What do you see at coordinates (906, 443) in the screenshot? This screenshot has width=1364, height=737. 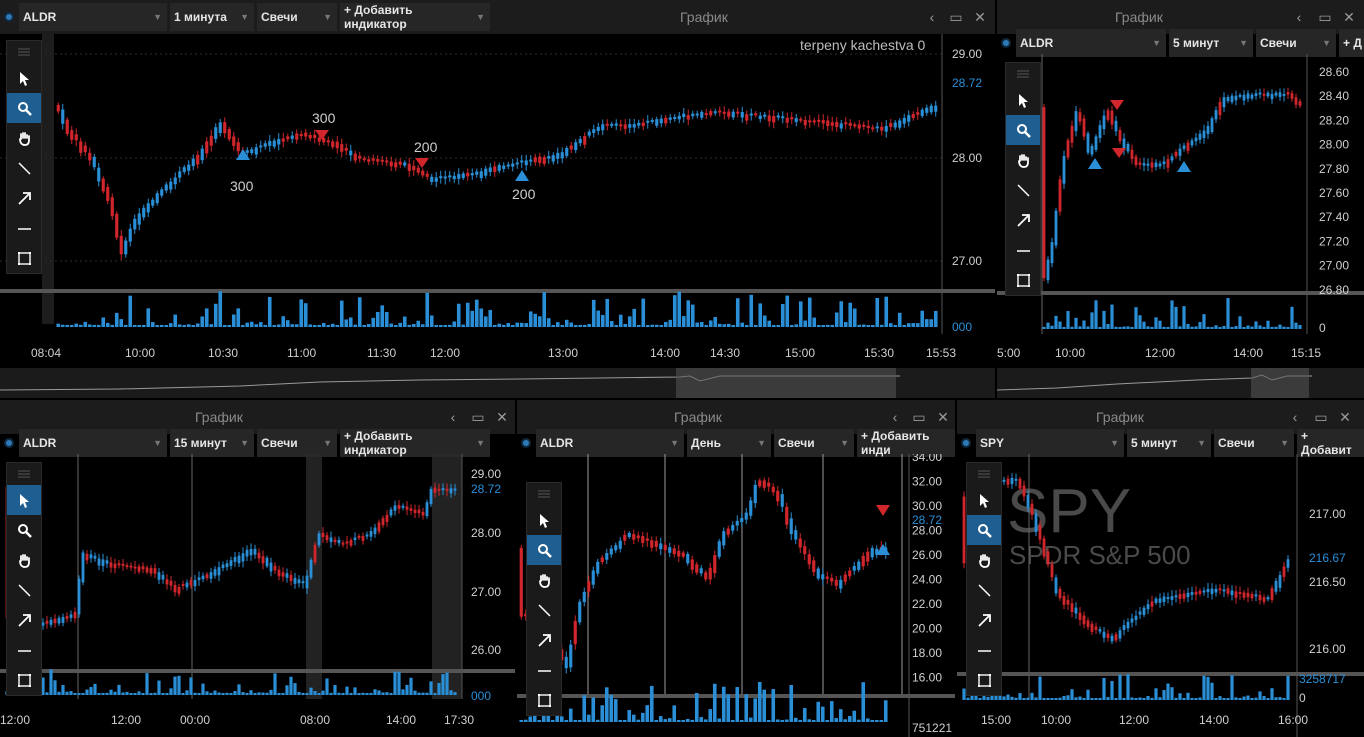 I see `add-indicator-button: + Добавить инди` at bounding box center [906, 443].